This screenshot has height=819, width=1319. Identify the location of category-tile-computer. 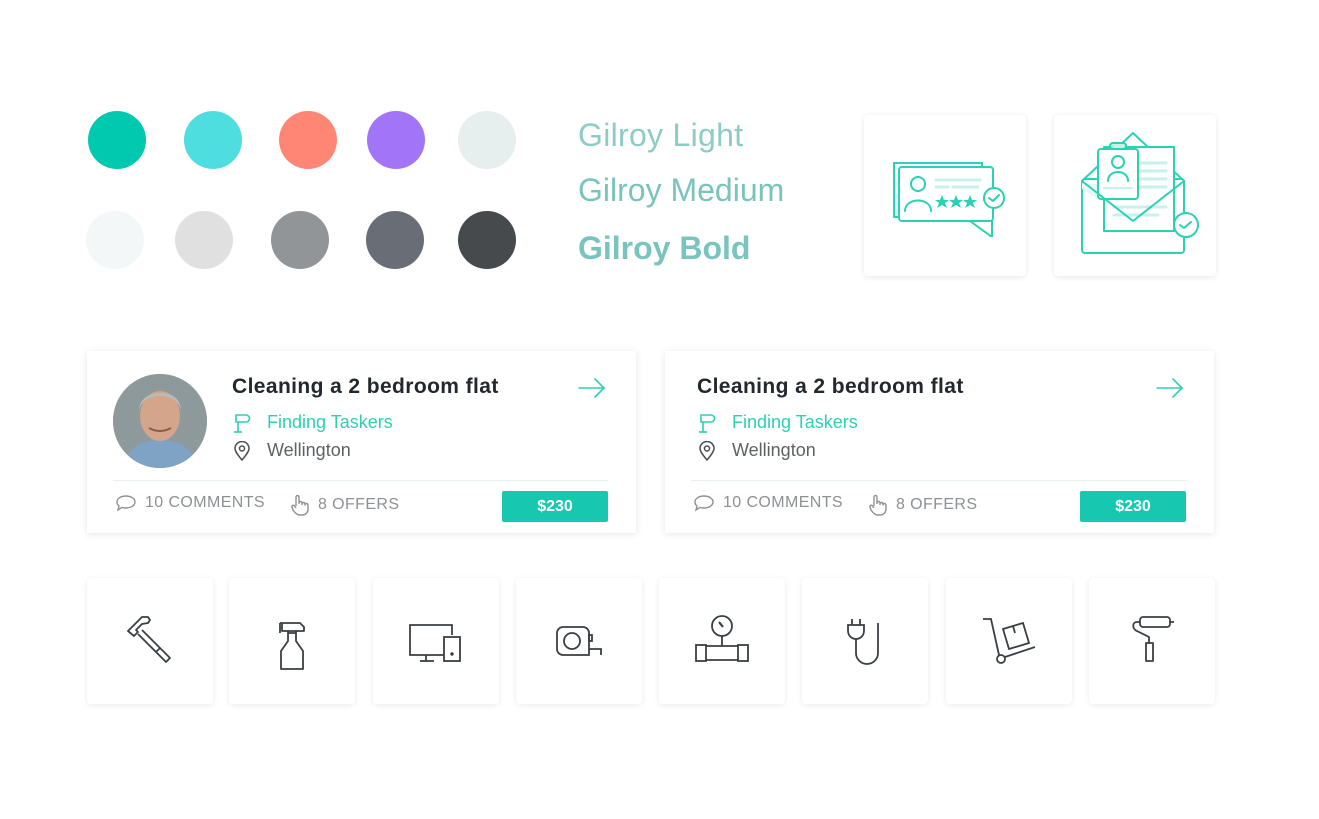
(436, 641).